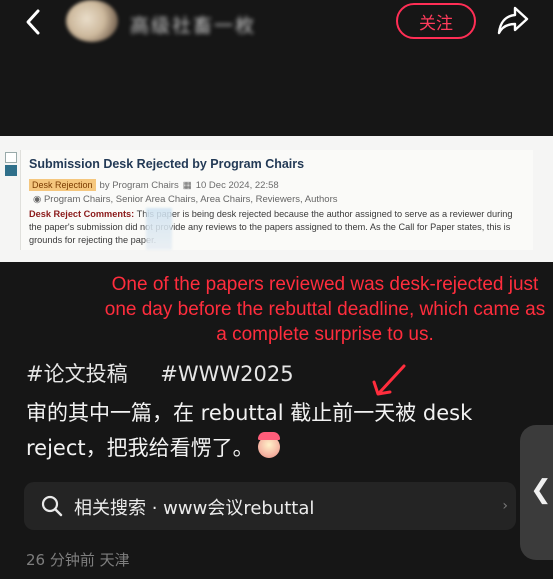 The width and height of the screenshot is (553, 579). I want to click on related-search-bar: 相关搜索 · www会议rebuttal ›, so click(270, 506).